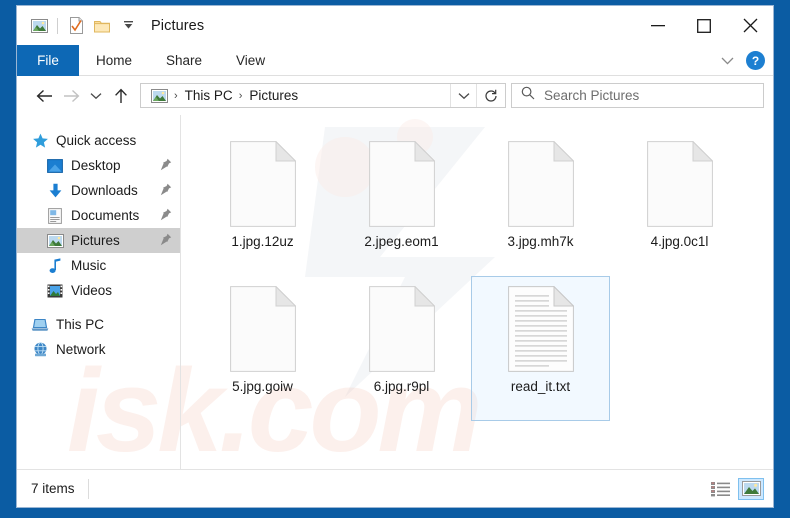 This screenshot has width=790, height=518. I want to click on item-count-label: 7 items, so click(53, 488).